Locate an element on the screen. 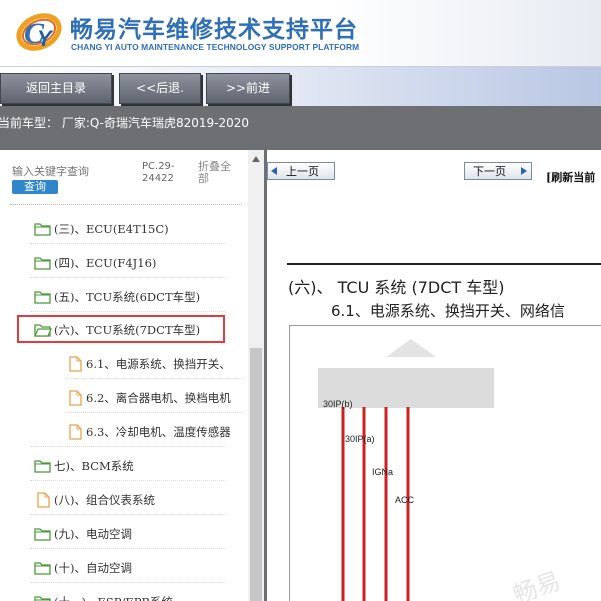 This screenshot has height=601, width=601. prev-page-button: 上一页 is located at coordinates (301, 171).